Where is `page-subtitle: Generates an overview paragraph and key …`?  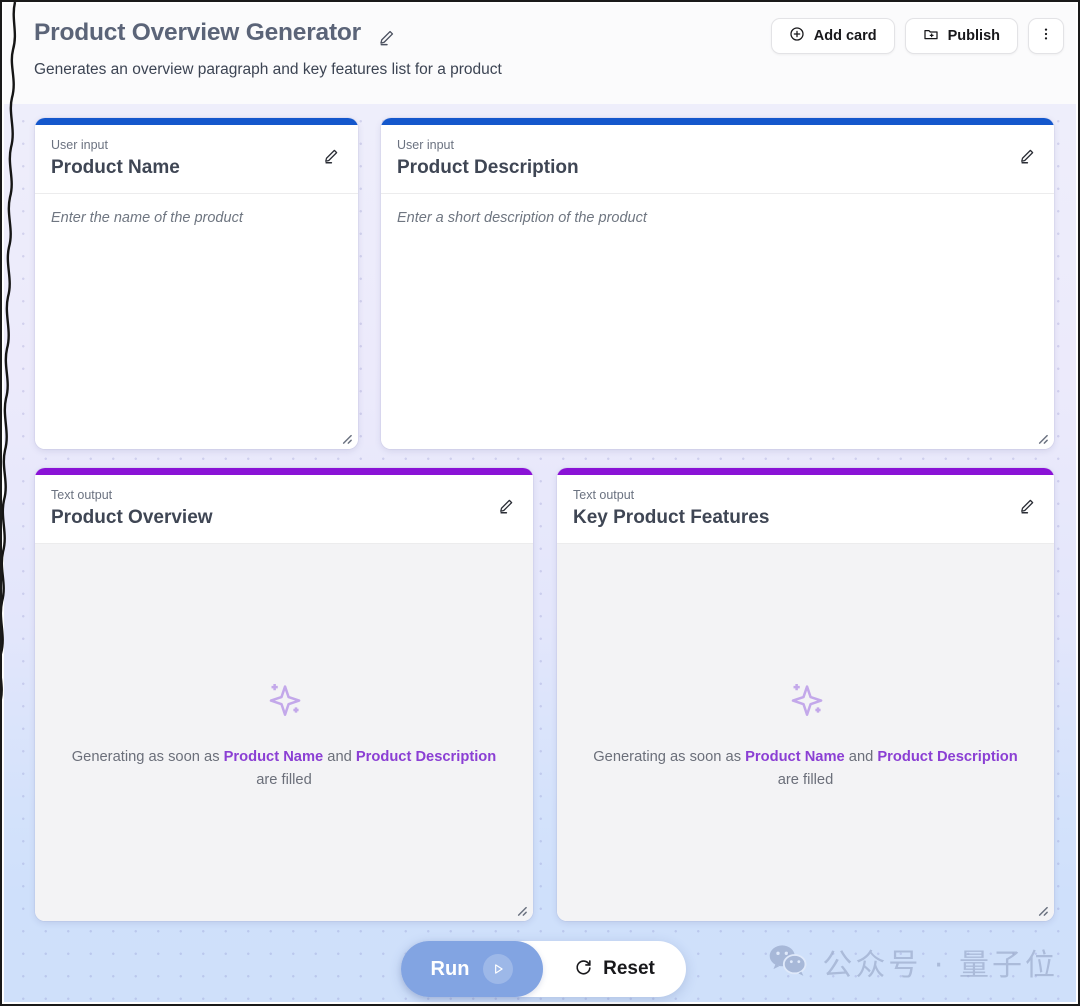
page-subtitle: Generates an overview paragraph and key … is located at coordinates (268, 69).